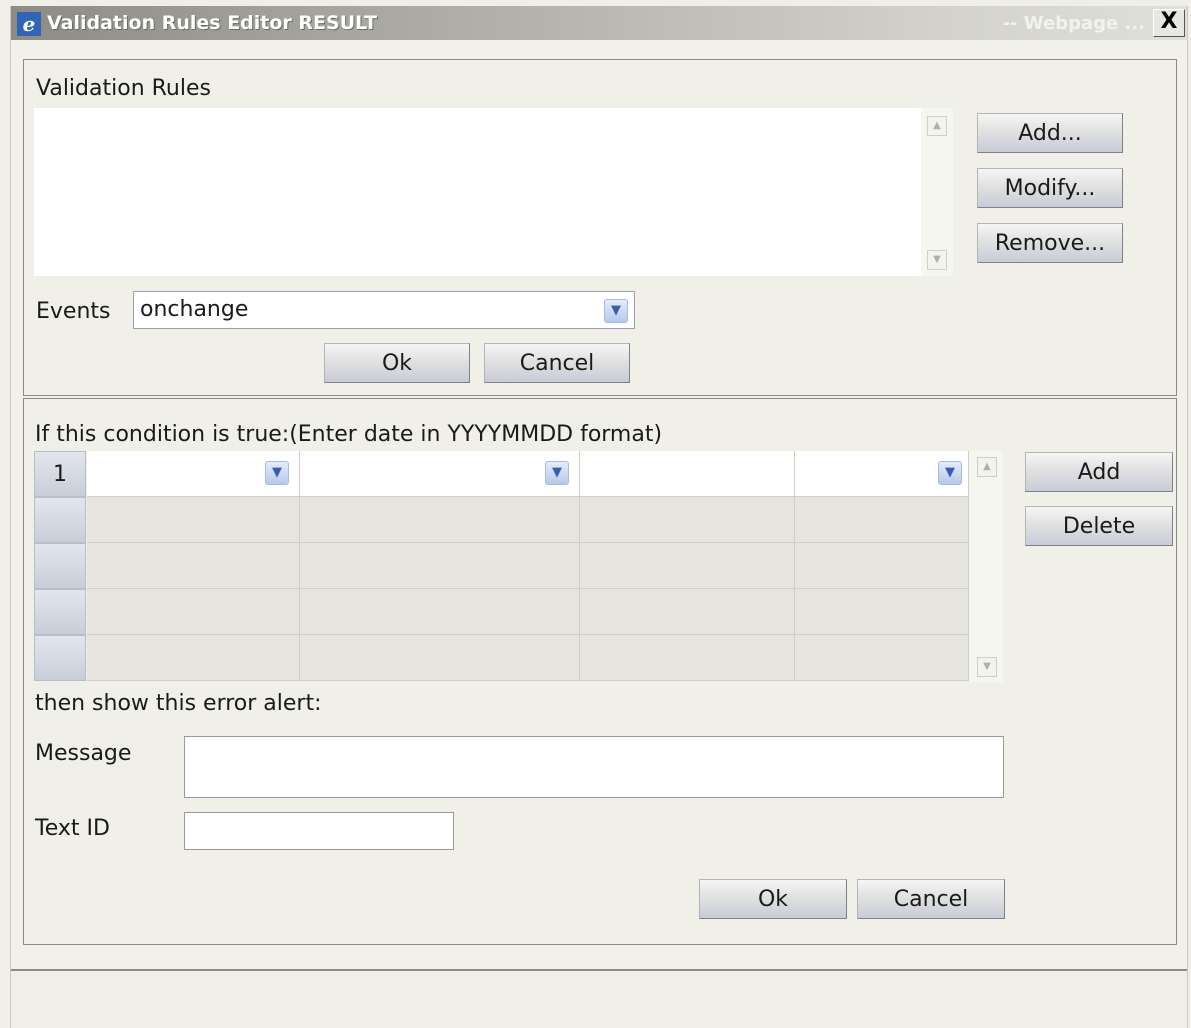 Image resolution: width=1191 pixels, height=1028 pixels. What do you see at coordinates (72, 828) in the screenshot?
I see `text-id-label: Text ID` at bounding box center [72, 828].